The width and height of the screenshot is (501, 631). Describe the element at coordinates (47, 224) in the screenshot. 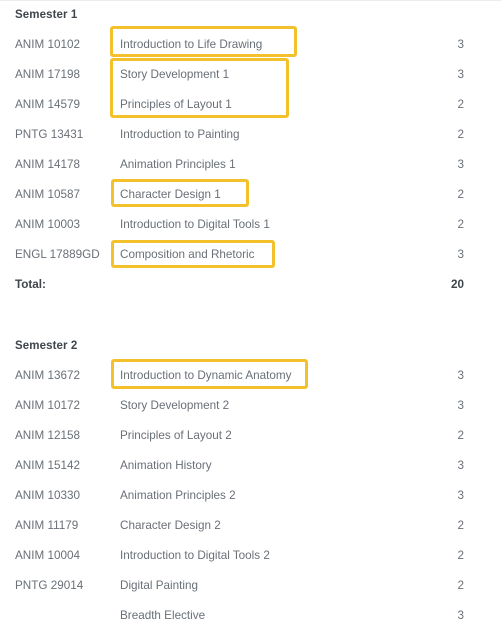

I see `course-code: ANIM 10003` at that location.